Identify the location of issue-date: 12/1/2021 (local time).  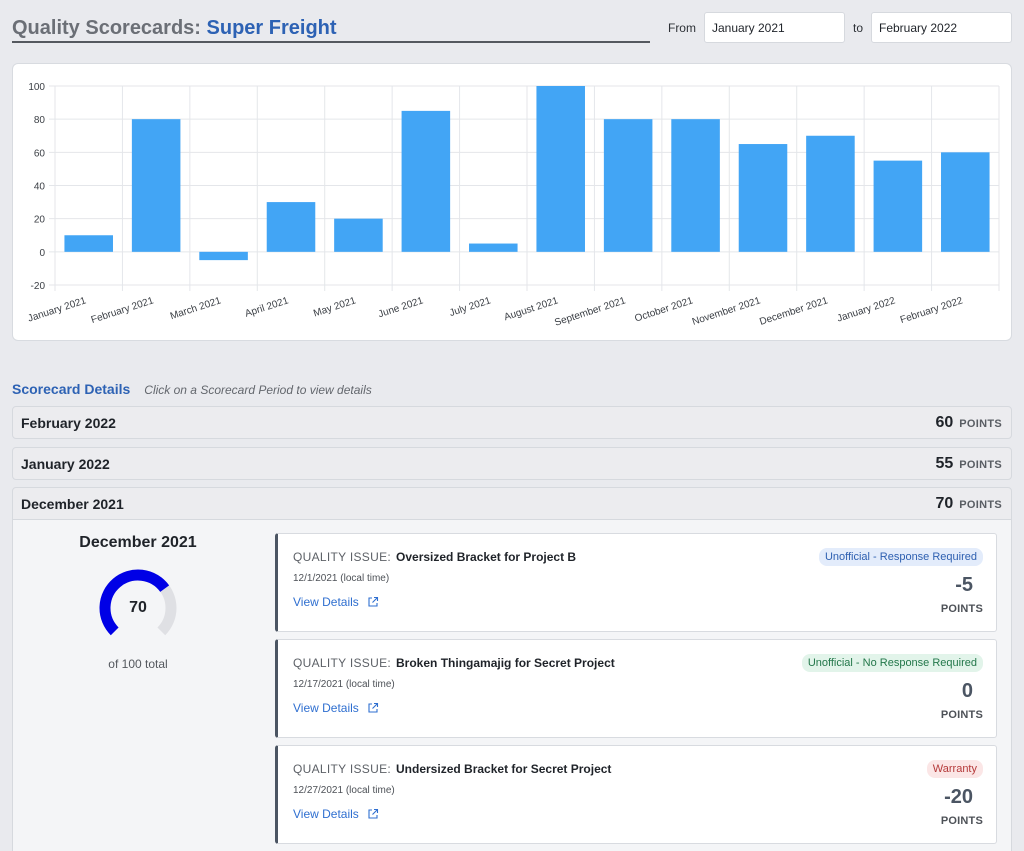
(341, 578).